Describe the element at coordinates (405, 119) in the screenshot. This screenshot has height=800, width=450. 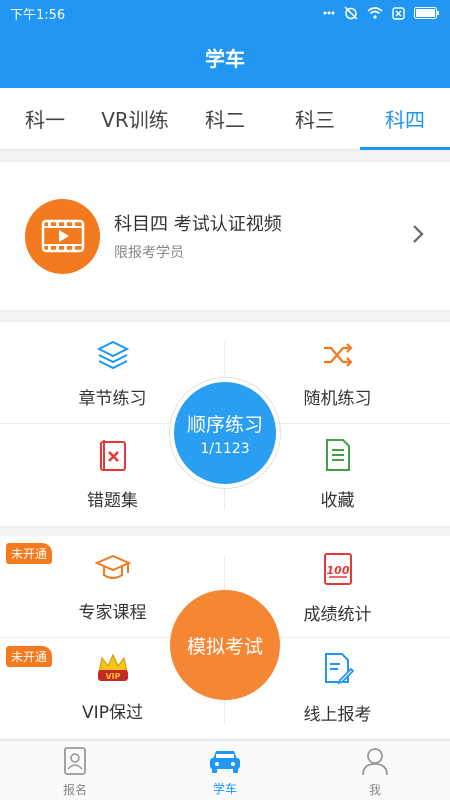
I see `tab-subject-4: 科四` at that location.